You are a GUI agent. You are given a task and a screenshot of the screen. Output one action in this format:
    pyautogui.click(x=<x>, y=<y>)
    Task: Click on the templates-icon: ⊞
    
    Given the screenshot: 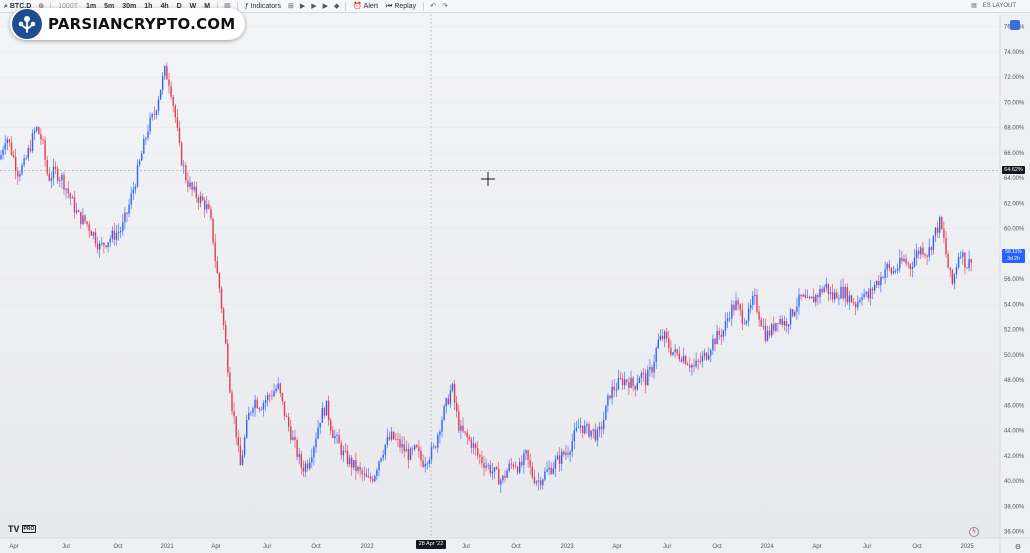 What is the action you would take?
    pyautogui.click(x=291, y=6)
    